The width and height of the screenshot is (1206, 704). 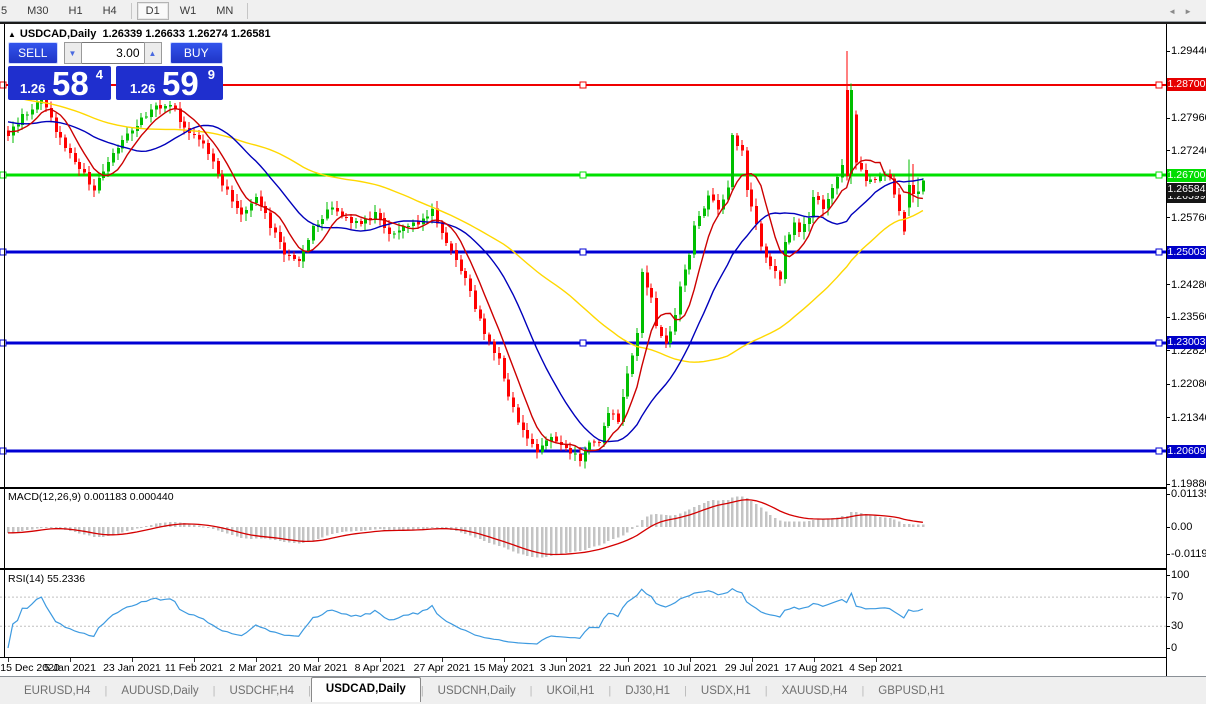 I want to click on chevron-down-icon: ▼, so click(x=72, y=53).